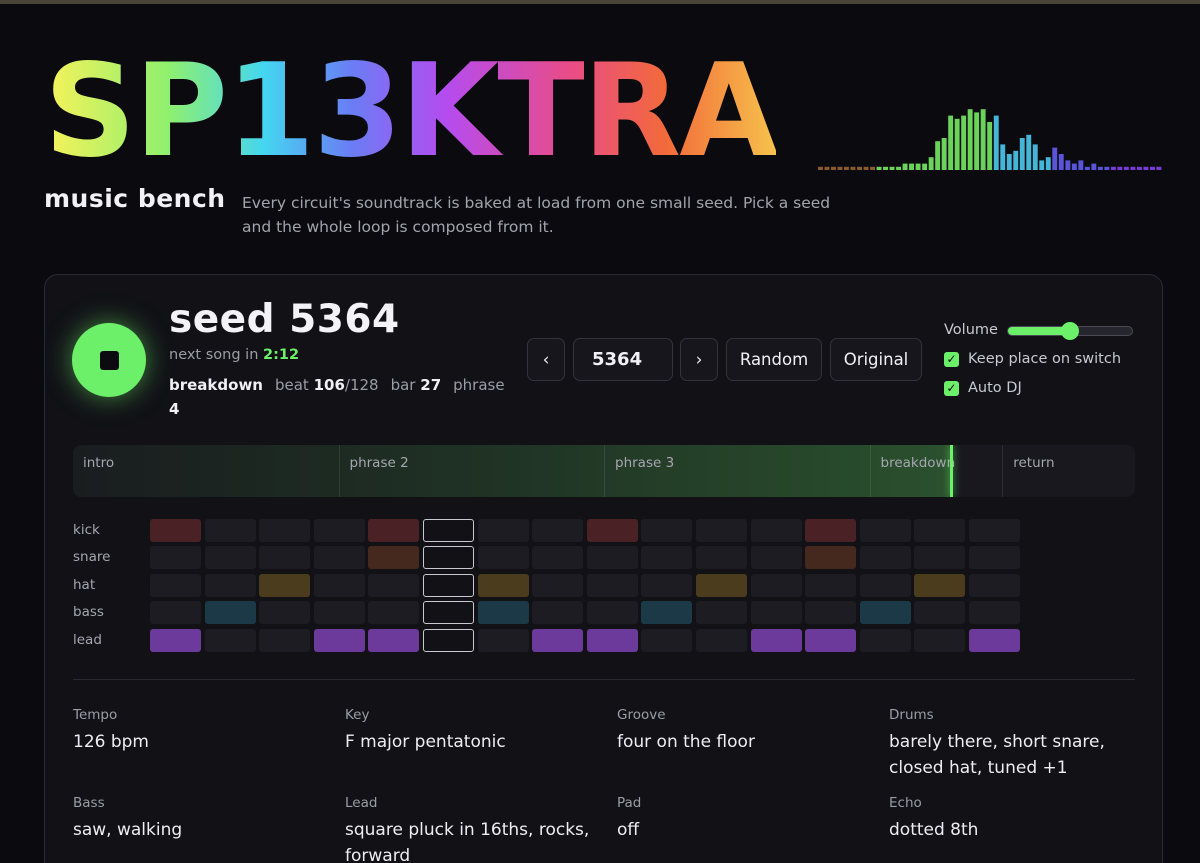 Image resolution: width=1200 pixels, height=863 pixels. What do you see at coordinates (546, 359) in the screenshot?
I see `prev-seed-button: ‹` at bounding box center [546, 359].